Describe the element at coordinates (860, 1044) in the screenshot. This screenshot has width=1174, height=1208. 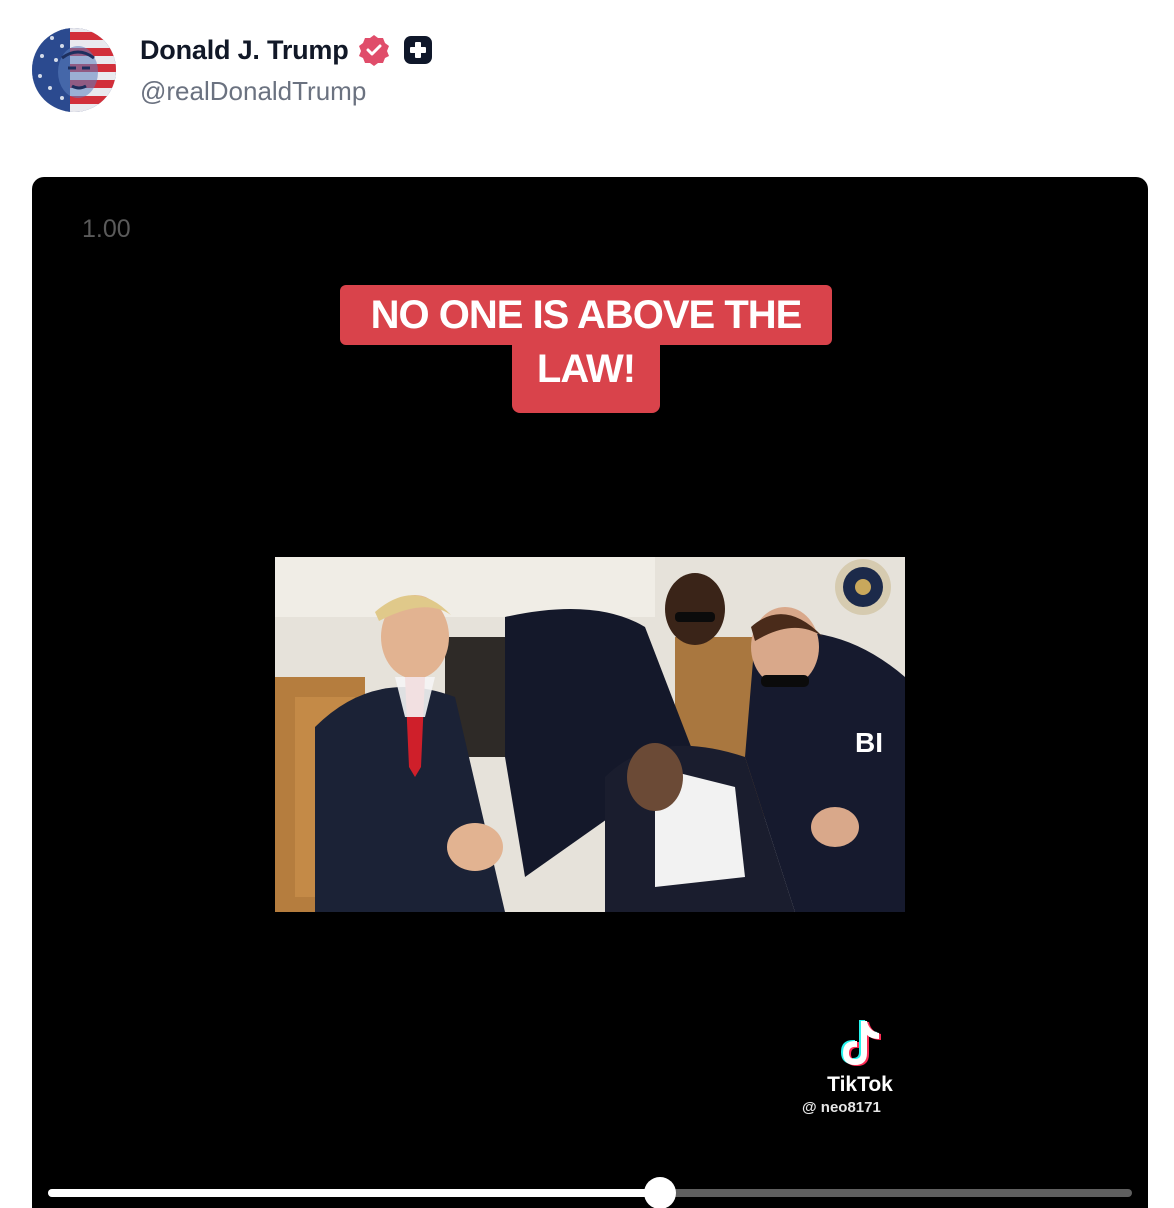
I see `tiktok-logo-icon` at that location.